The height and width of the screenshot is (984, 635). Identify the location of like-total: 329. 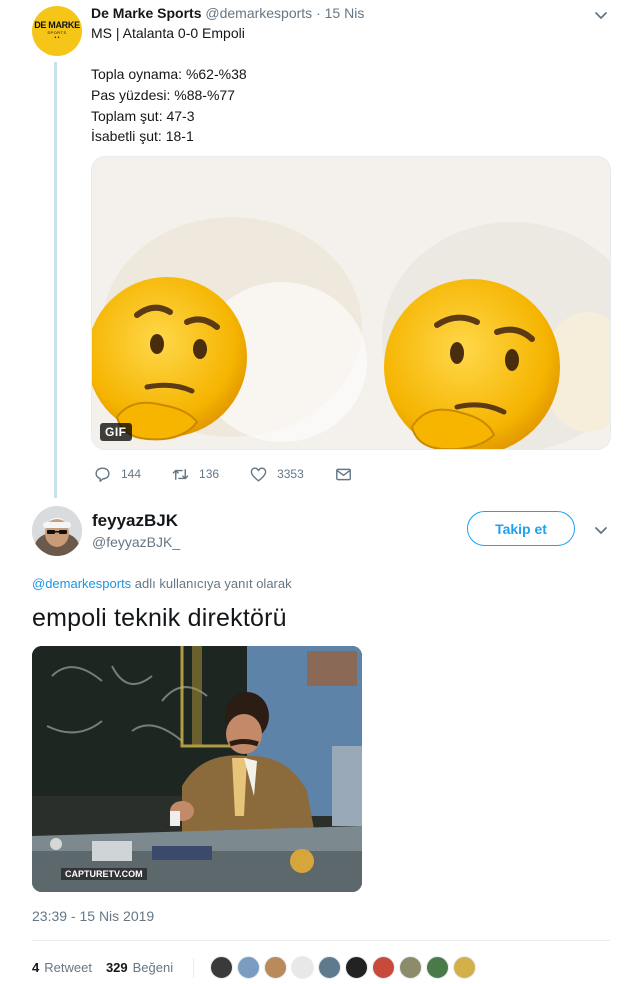
(117, 967).